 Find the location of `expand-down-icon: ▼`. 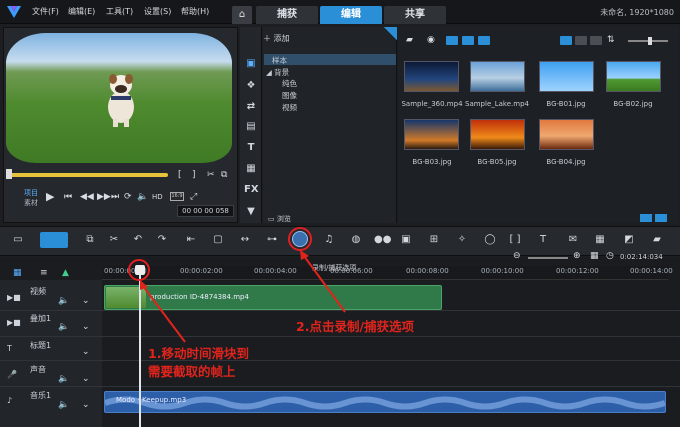

expand-down-icon: ▼ is located at coordinates (251, 211).